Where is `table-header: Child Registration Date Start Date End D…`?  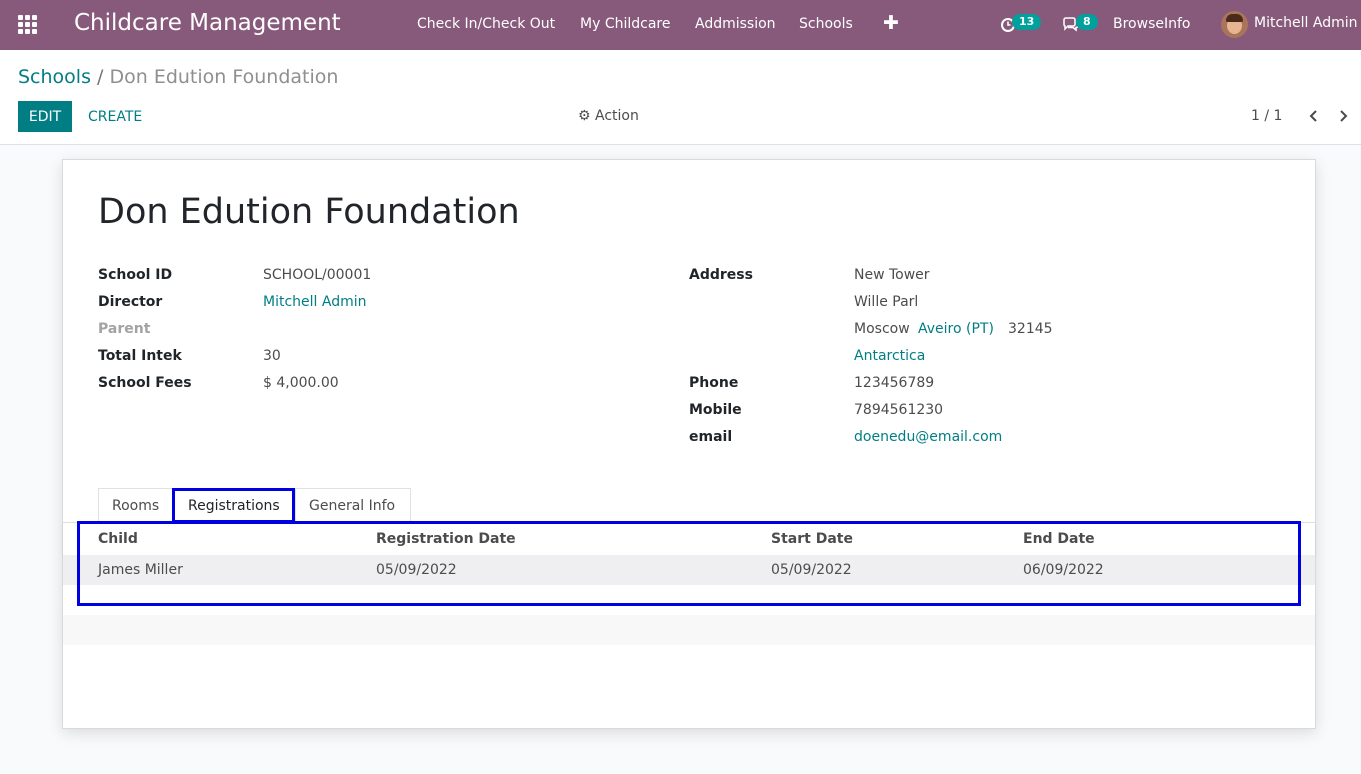
table-header: Child Registration Date Start Date End D… is located at coordinates (689, 539).